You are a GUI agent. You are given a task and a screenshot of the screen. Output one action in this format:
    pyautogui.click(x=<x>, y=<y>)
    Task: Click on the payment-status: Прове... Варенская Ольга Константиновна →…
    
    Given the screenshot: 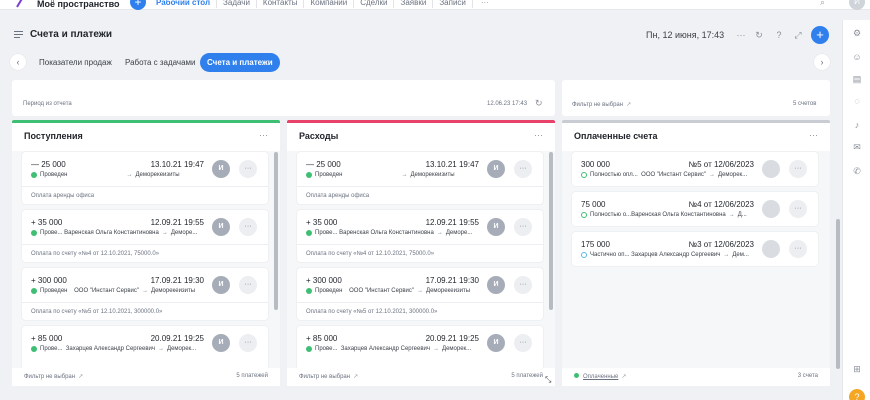 What is the action you would take?
    pyautogui.click(x=389, y=233)
    